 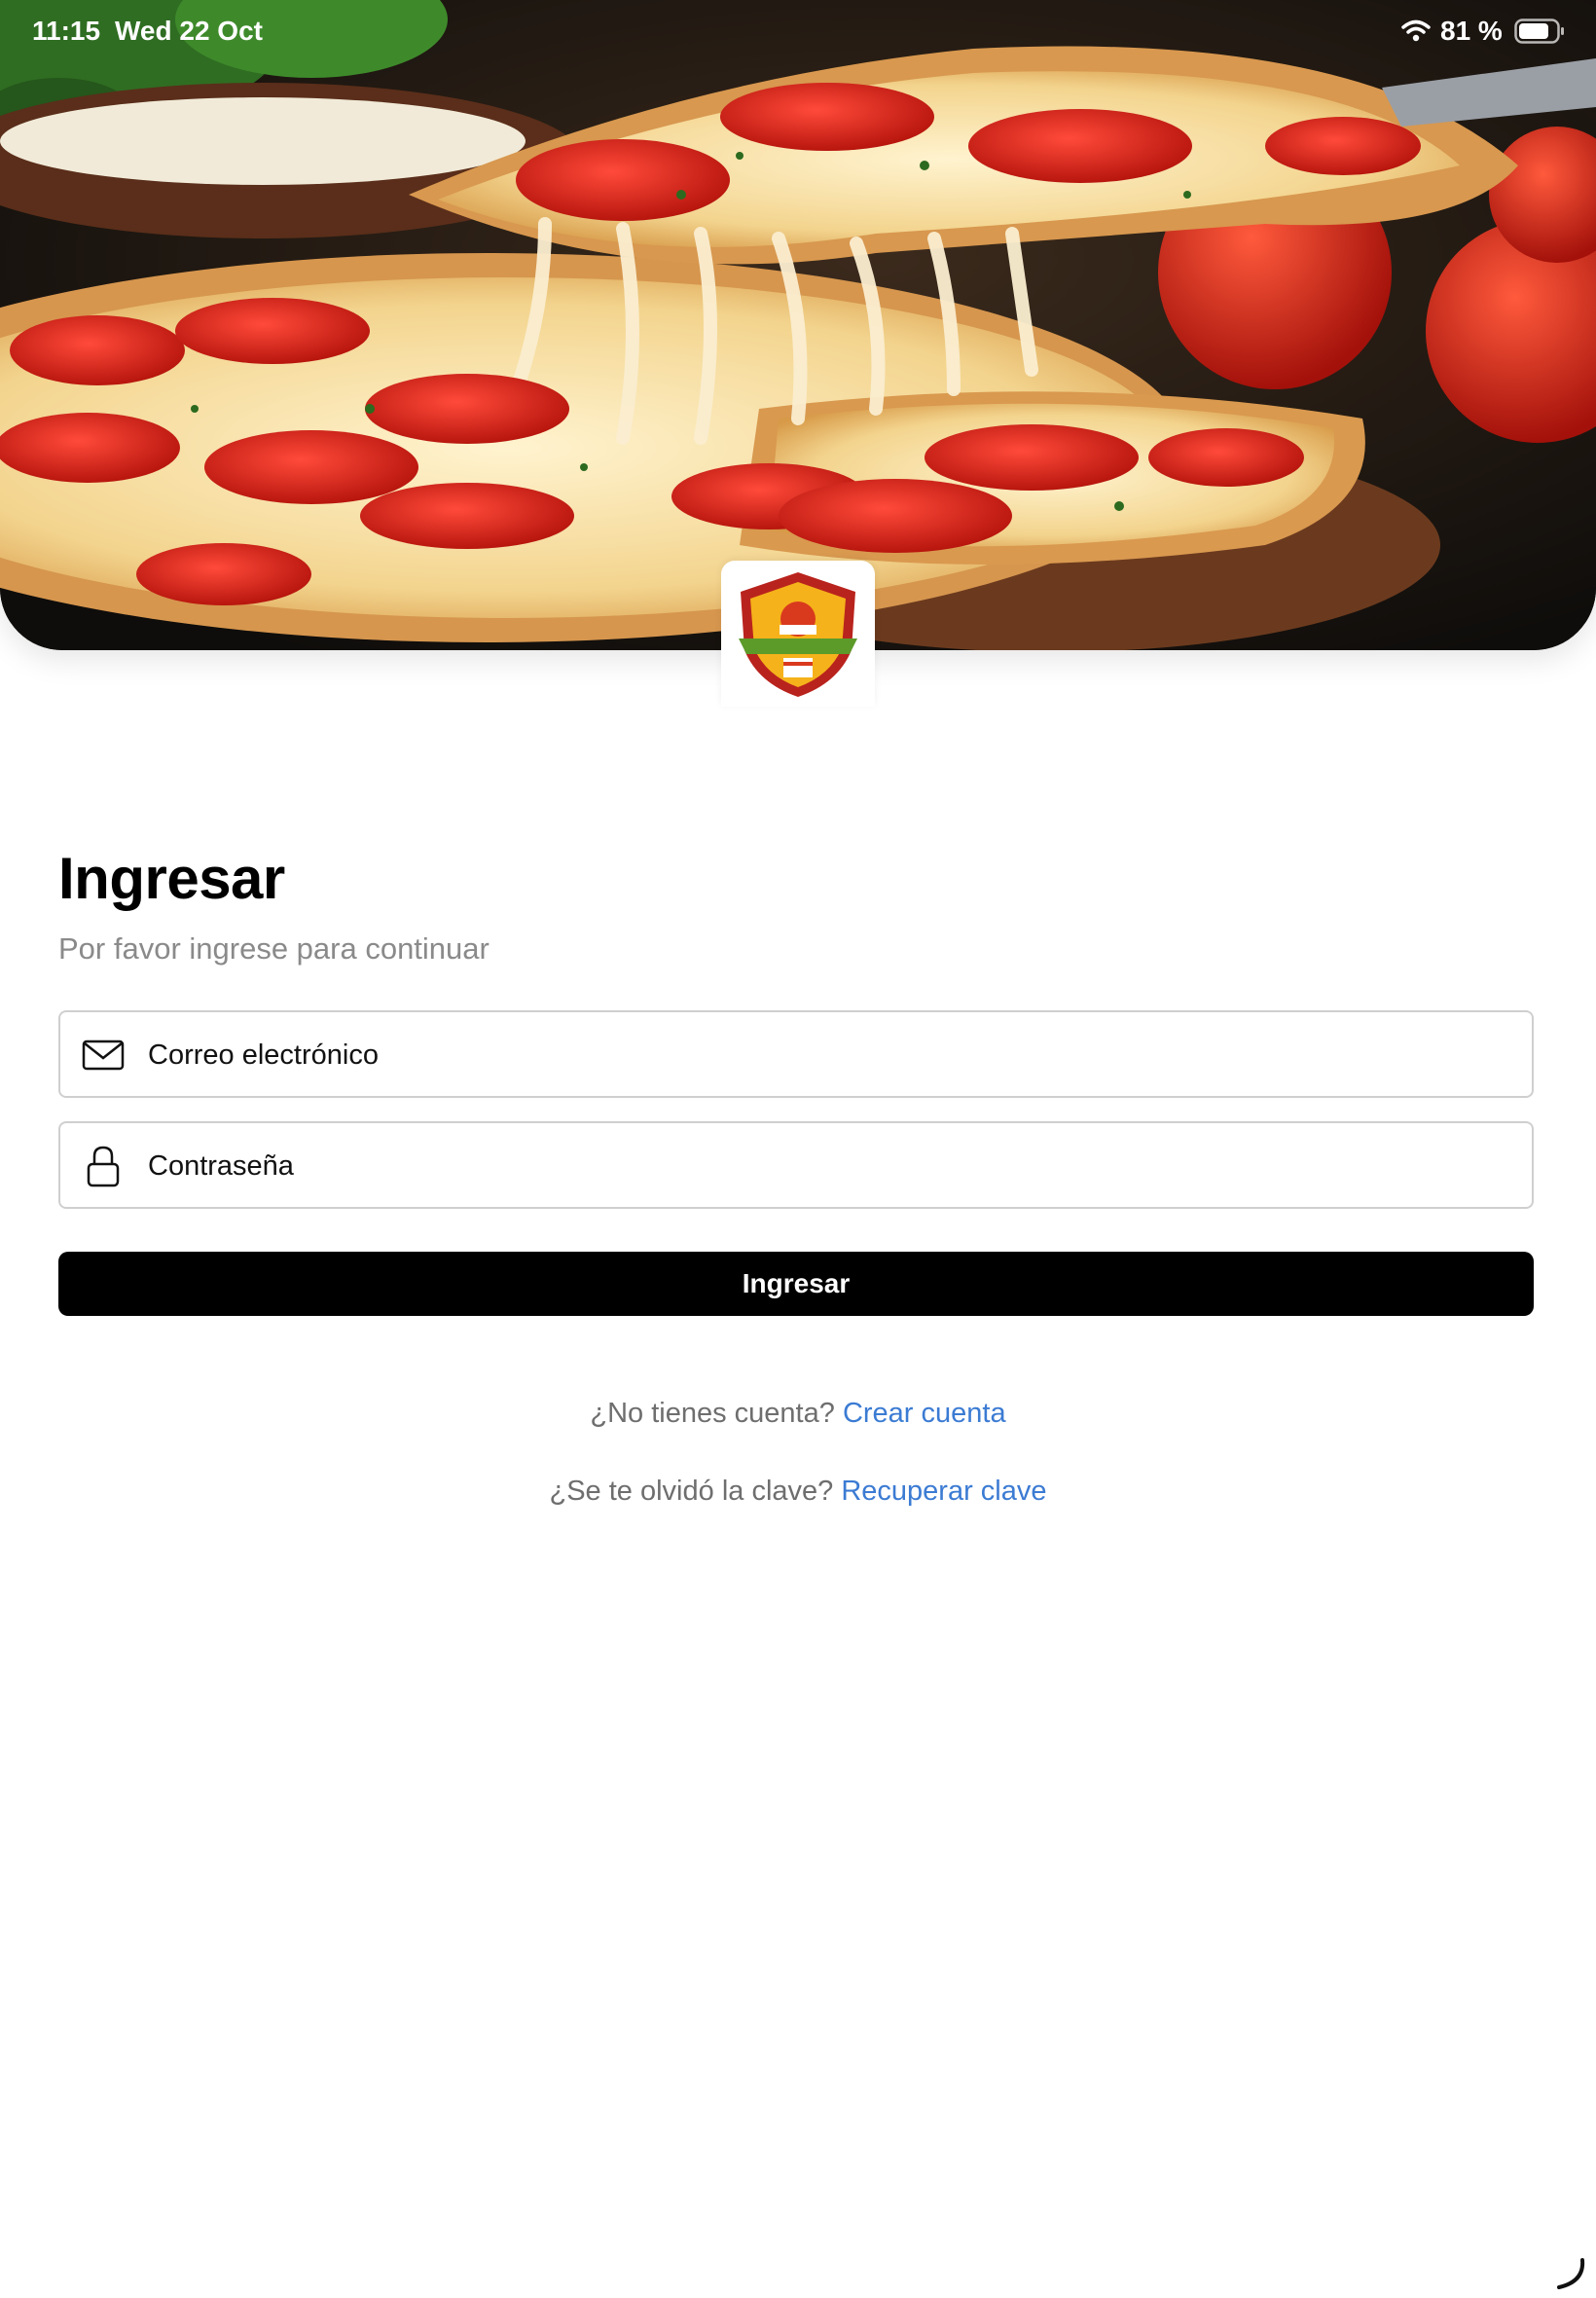 What do you see at coordinates (692, 1491) in the screenshot?
I see `recover-prompt: ¿Se te olvidó la clave?` at bounding box center [692, 1491].